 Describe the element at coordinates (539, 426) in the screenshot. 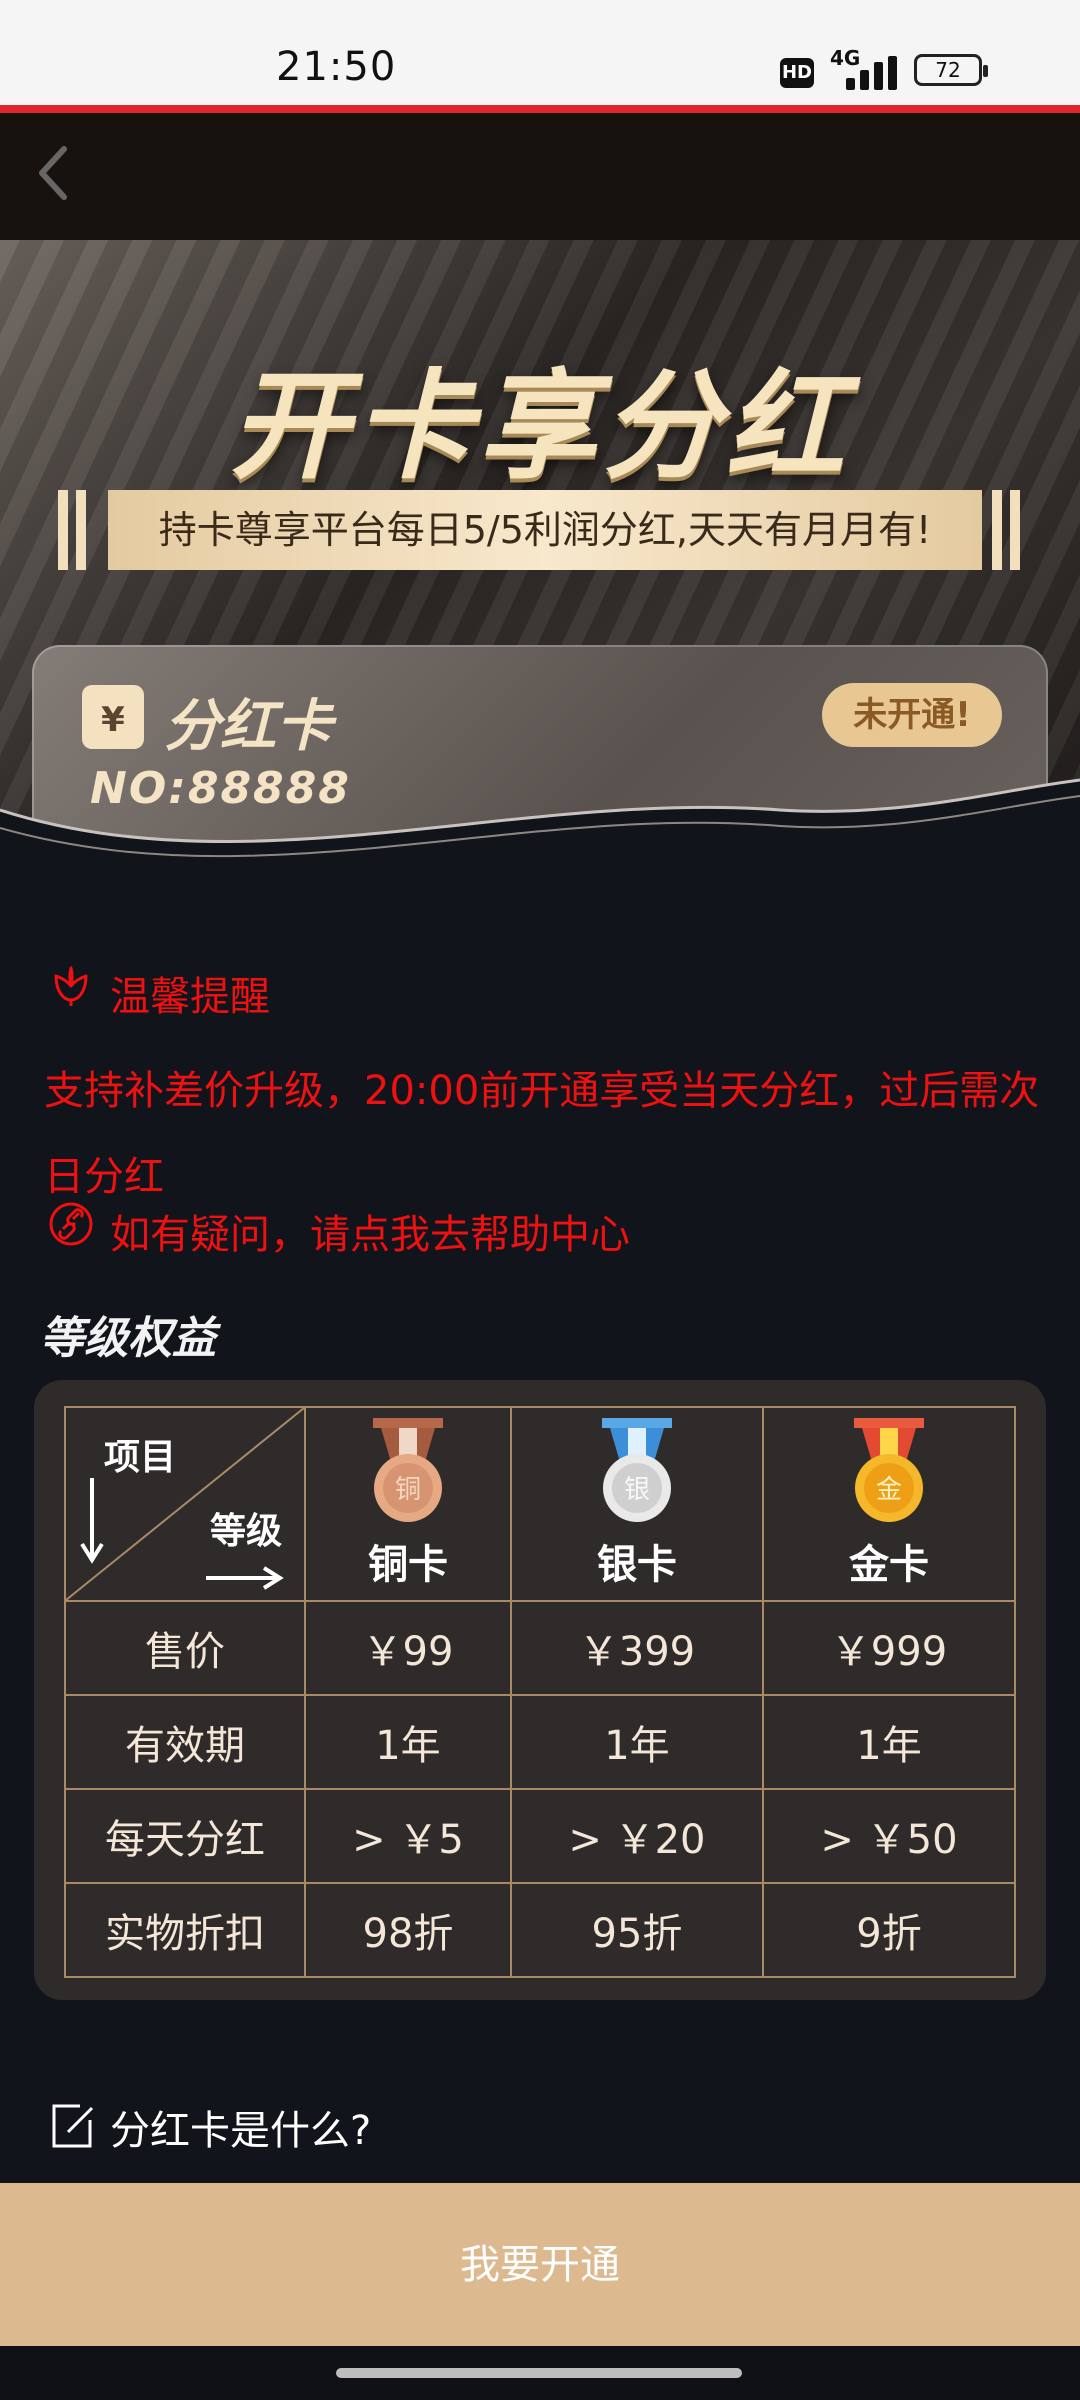

I see `banner-title: 开卡享分红` at that location.